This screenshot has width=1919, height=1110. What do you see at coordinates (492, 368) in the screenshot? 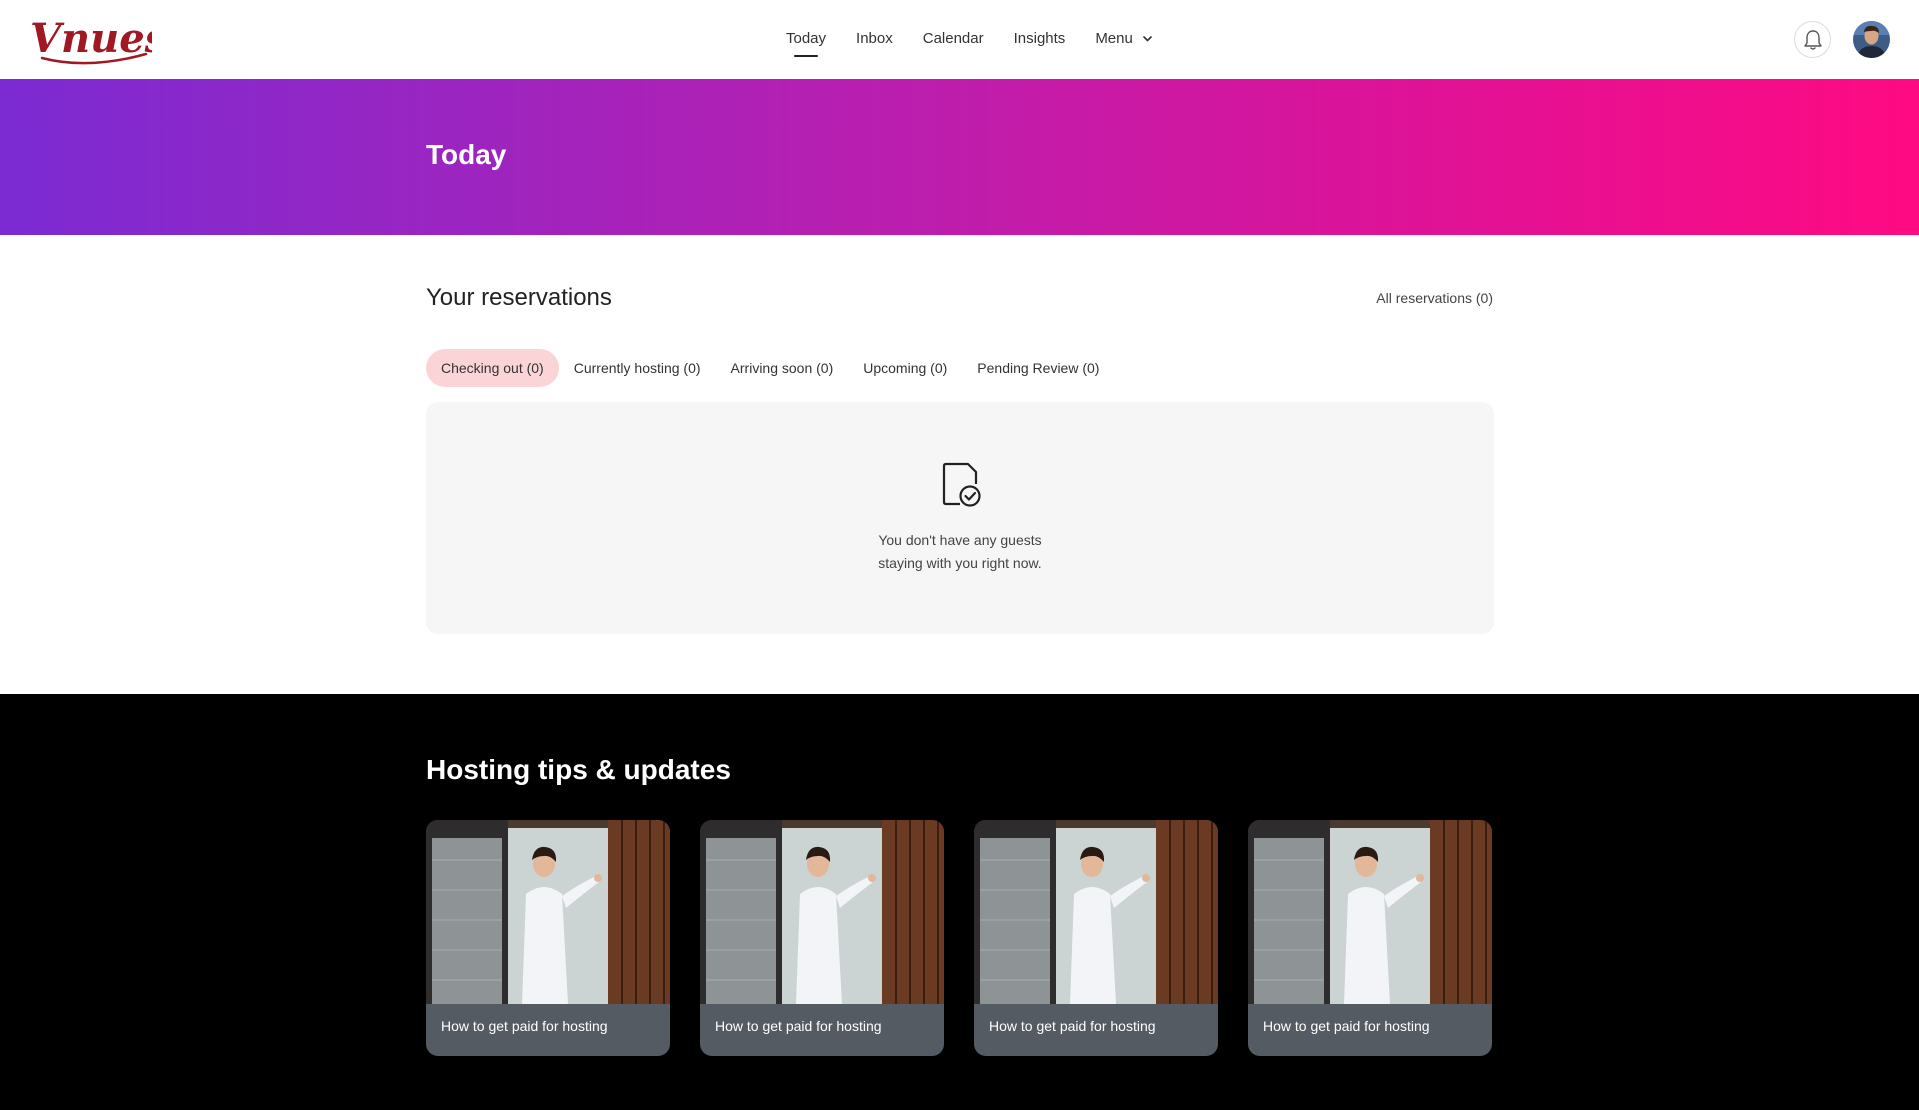
I see `tab-checking-out: Checking out (0)` at bounding box center [492, 368].